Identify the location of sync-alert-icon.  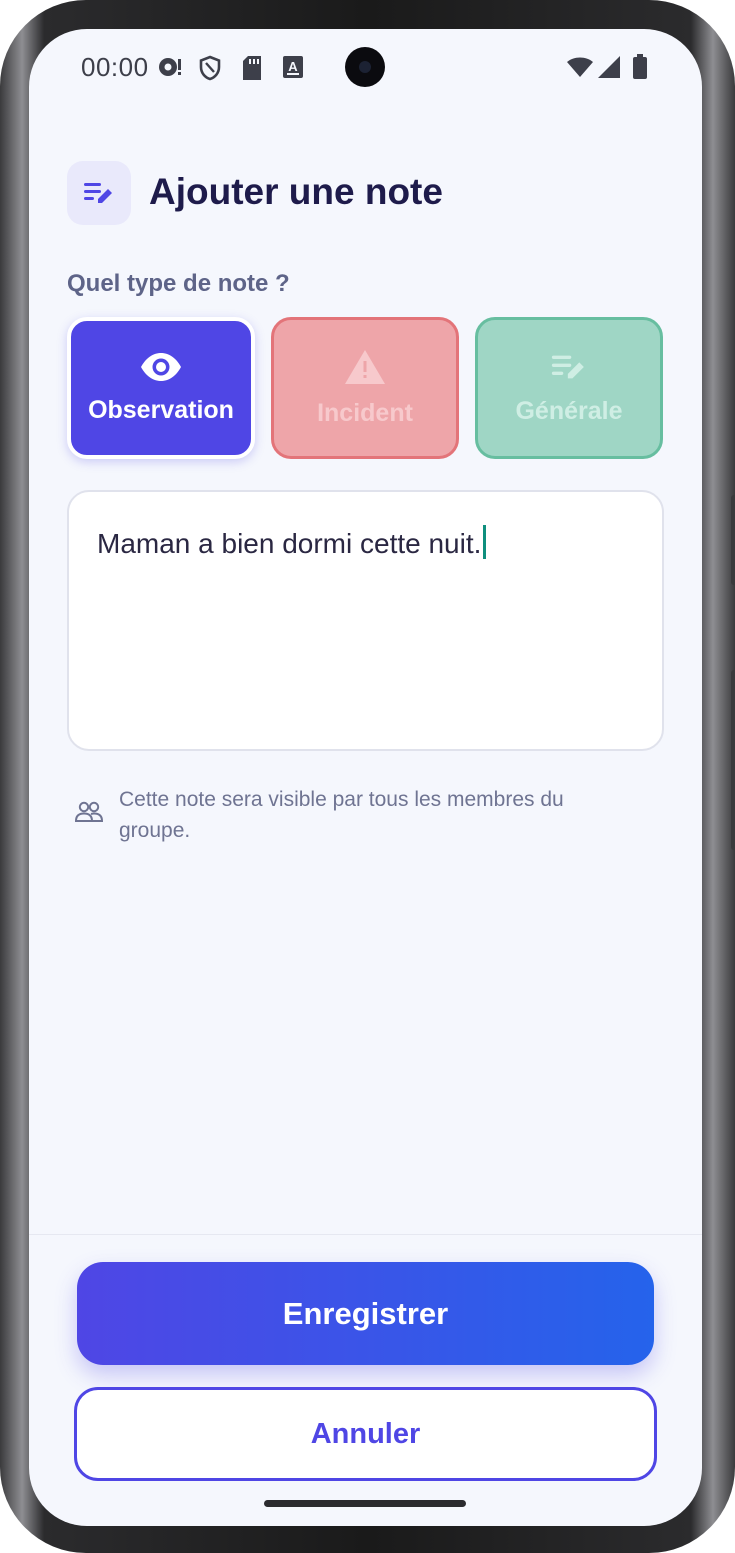
(170, 67).